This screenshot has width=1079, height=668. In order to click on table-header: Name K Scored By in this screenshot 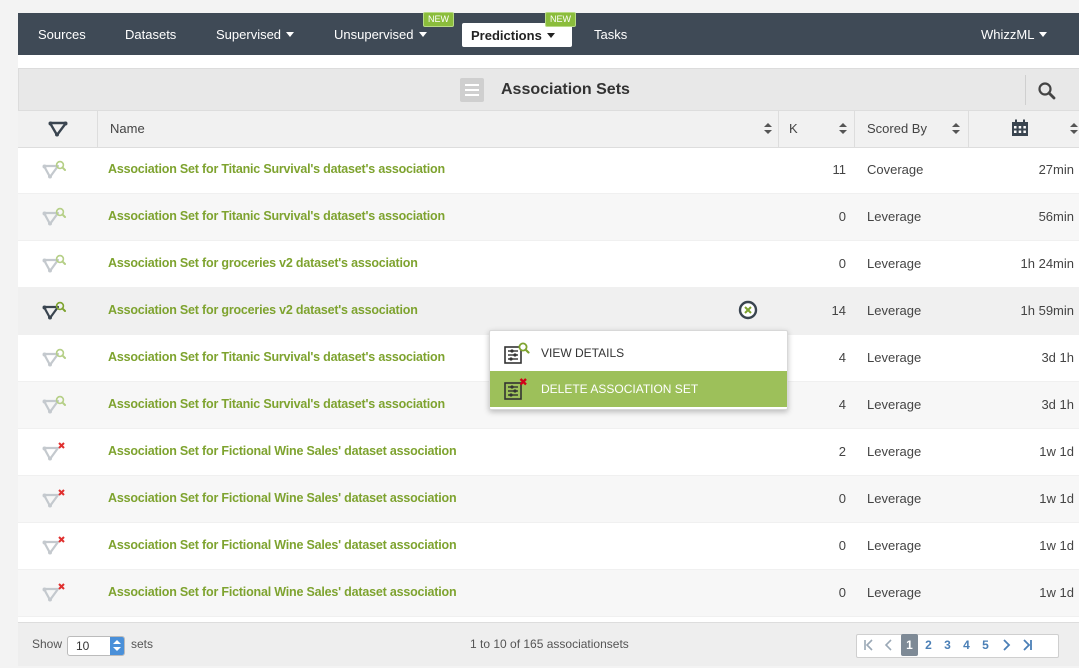, I will do `click(548, 129)`.